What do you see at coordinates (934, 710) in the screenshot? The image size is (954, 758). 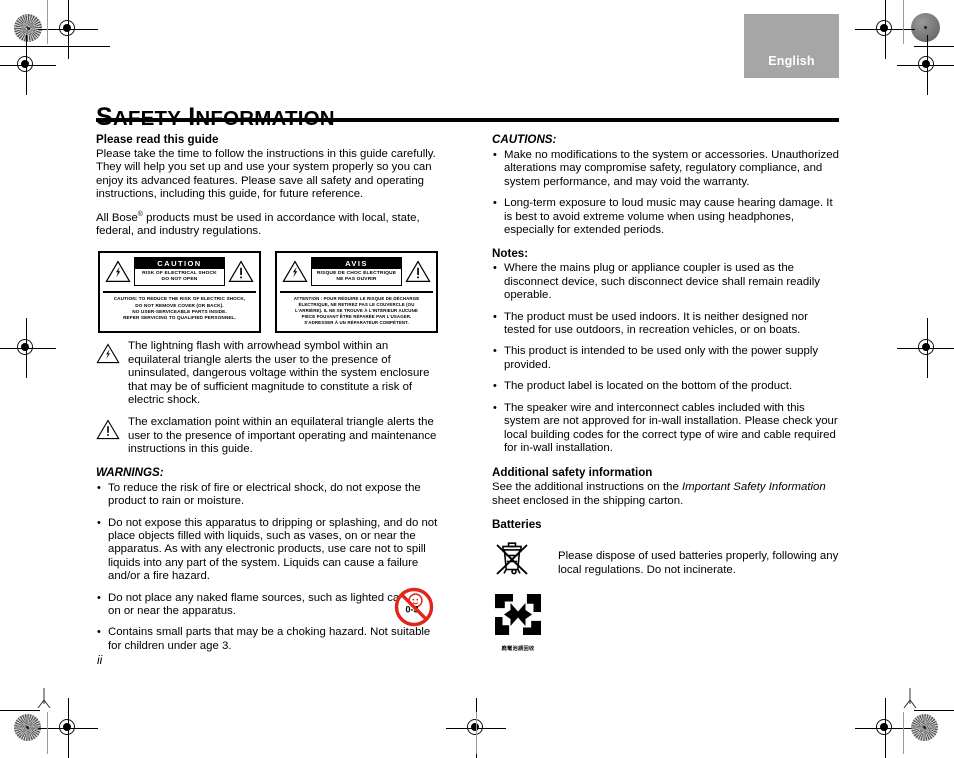 I see `trim-line-bottom-right-horizontal` at bounding box center [934, 710].